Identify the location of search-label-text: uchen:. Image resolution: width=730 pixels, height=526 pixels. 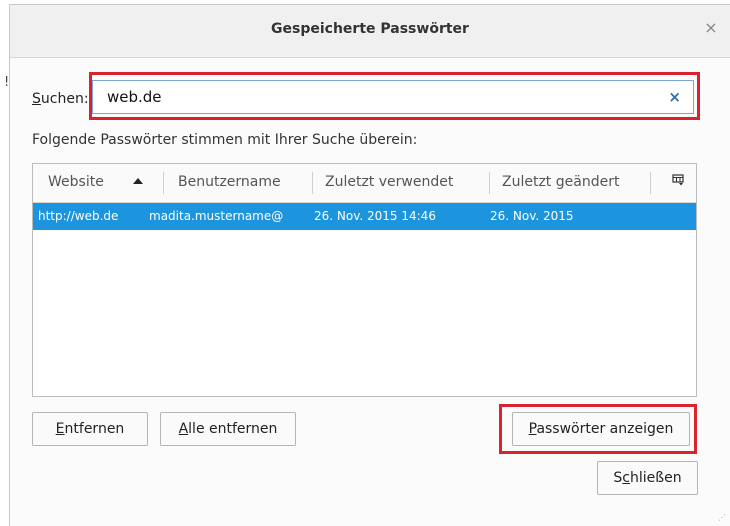
(64, 99).